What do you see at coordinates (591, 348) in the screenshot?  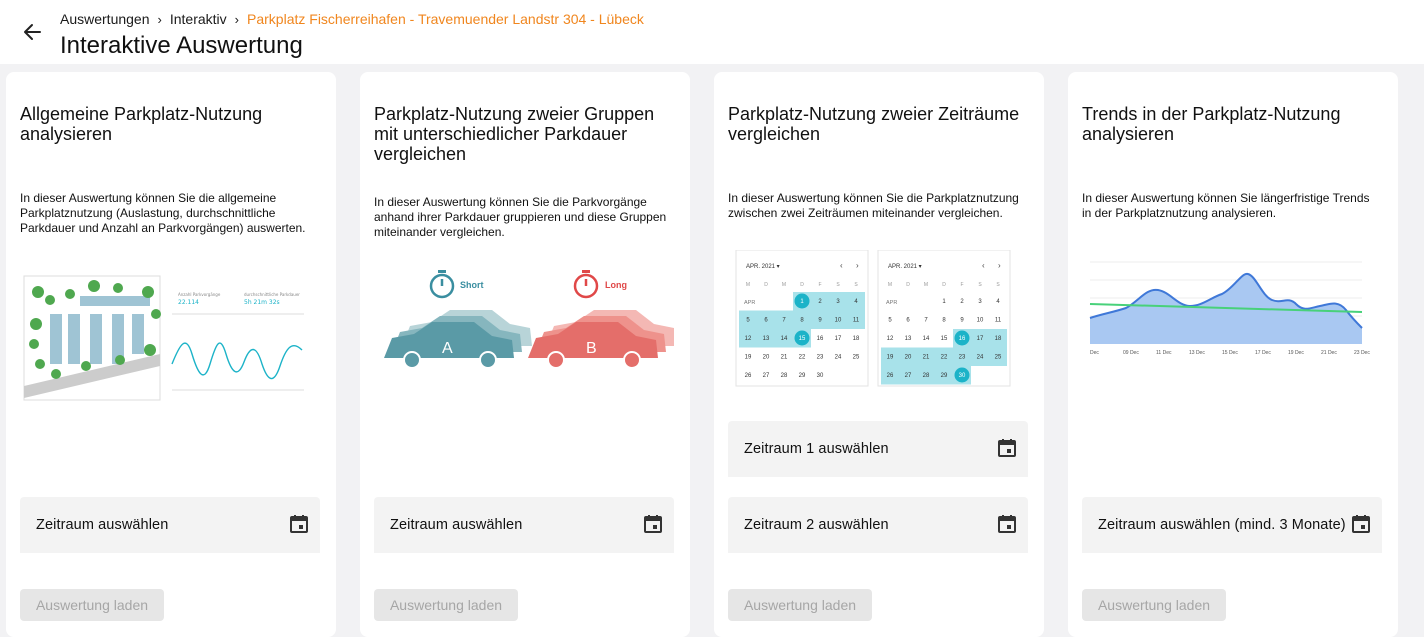 I see `car-b-label: B` at bounding box center [591, 348].